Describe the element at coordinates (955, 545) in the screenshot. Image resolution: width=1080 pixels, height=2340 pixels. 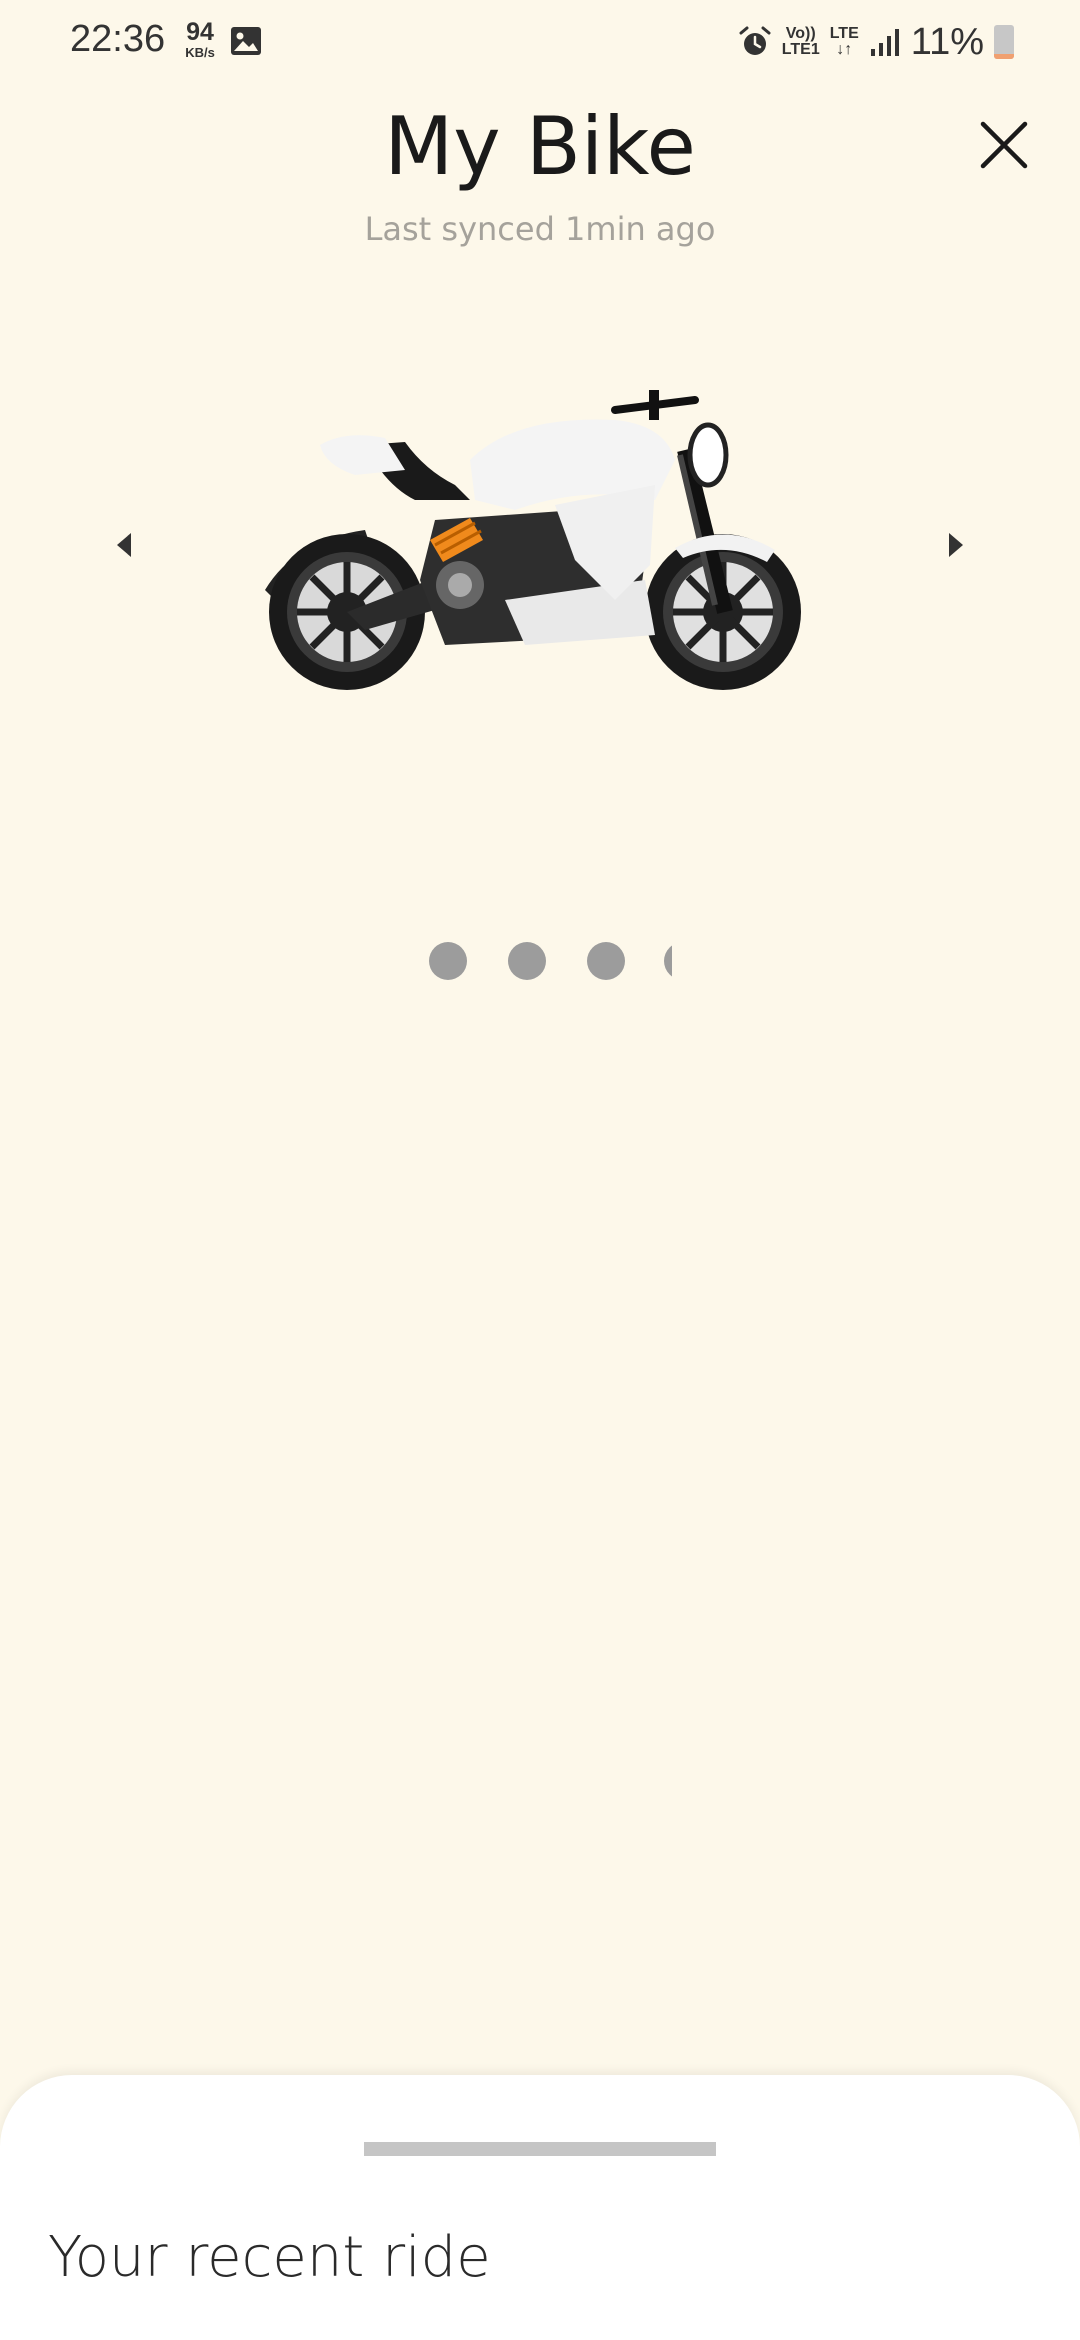
I see `chevron-right-icon` at that location.